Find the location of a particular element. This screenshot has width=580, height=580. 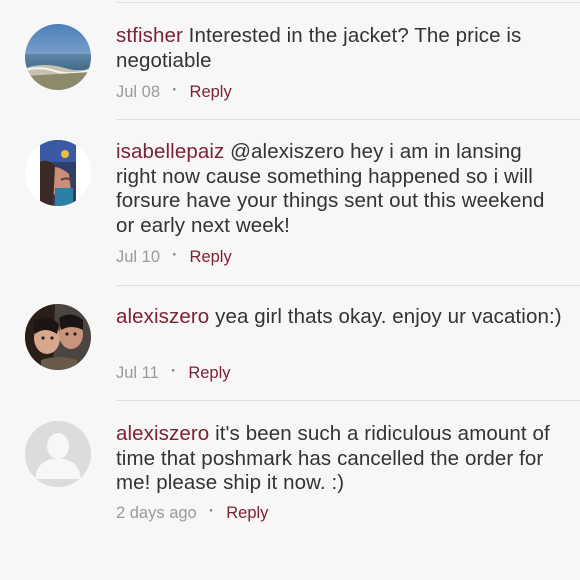

comment-meta: 2 days ago · Reply is located at coordinates (192, 512).